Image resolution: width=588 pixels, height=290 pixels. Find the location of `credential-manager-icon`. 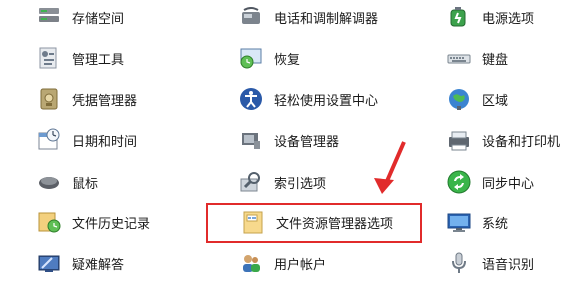

credential-manager-icon is located at coordinates (49, 99).